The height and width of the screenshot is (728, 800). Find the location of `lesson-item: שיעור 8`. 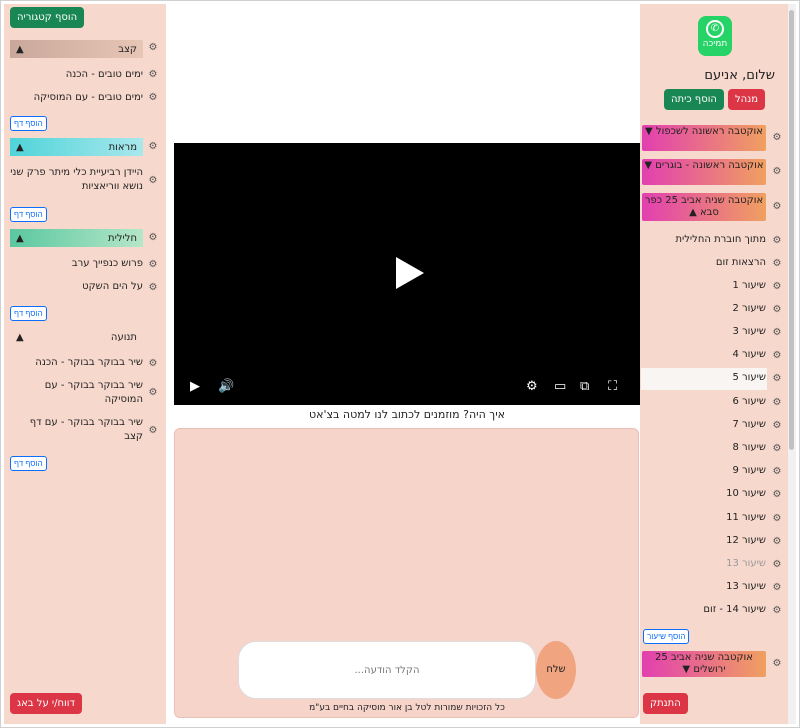

lesson-item: שיעור 8 is located at coordinates (706, 447).